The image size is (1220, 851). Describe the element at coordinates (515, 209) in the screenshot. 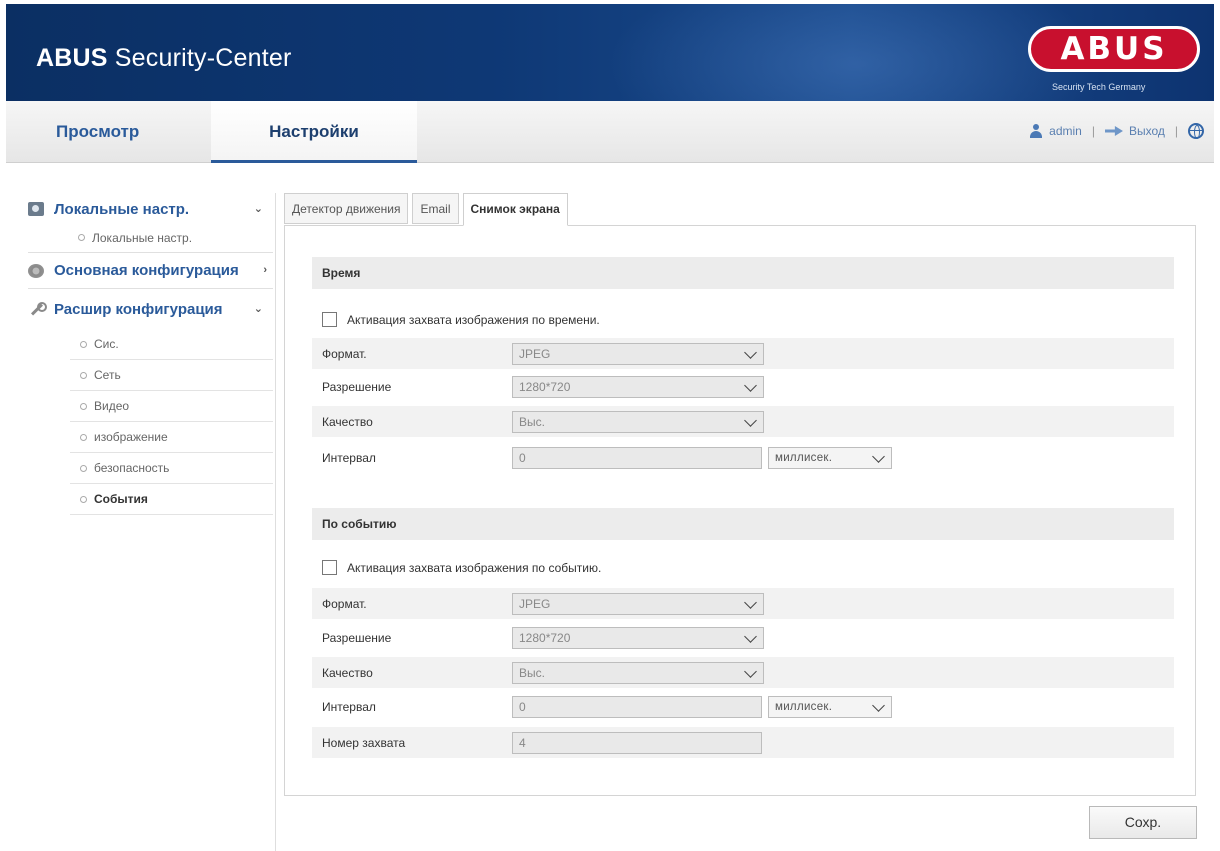

I see `tab-snapshot: Снимок экрана` at that location.